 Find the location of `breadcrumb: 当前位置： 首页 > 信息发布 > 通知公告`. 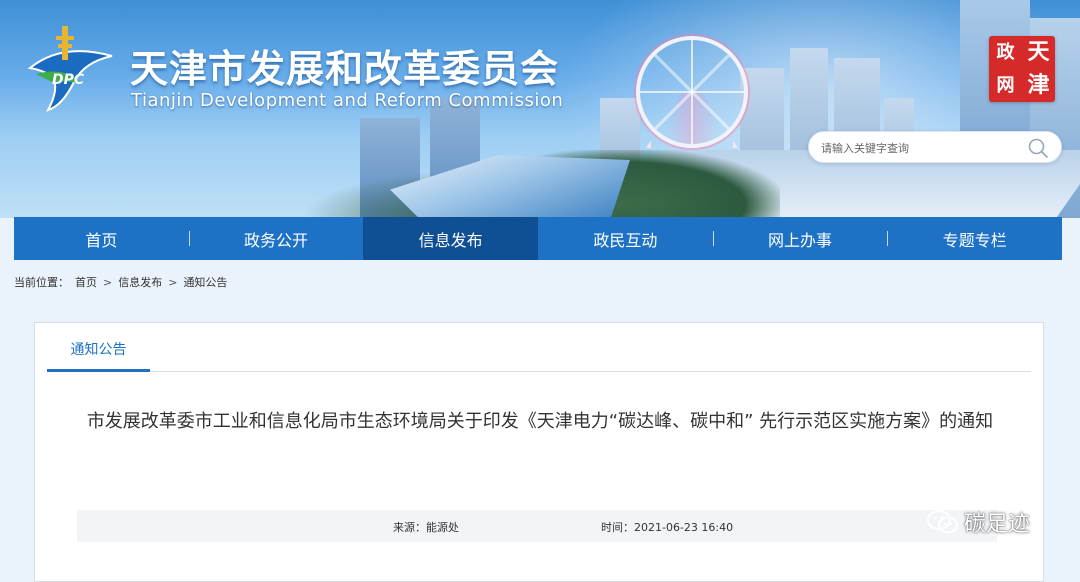

breadcrumb: 当前位置： 首页 > 信息发布 > 通知公告 is located at coordinates (120, 282).